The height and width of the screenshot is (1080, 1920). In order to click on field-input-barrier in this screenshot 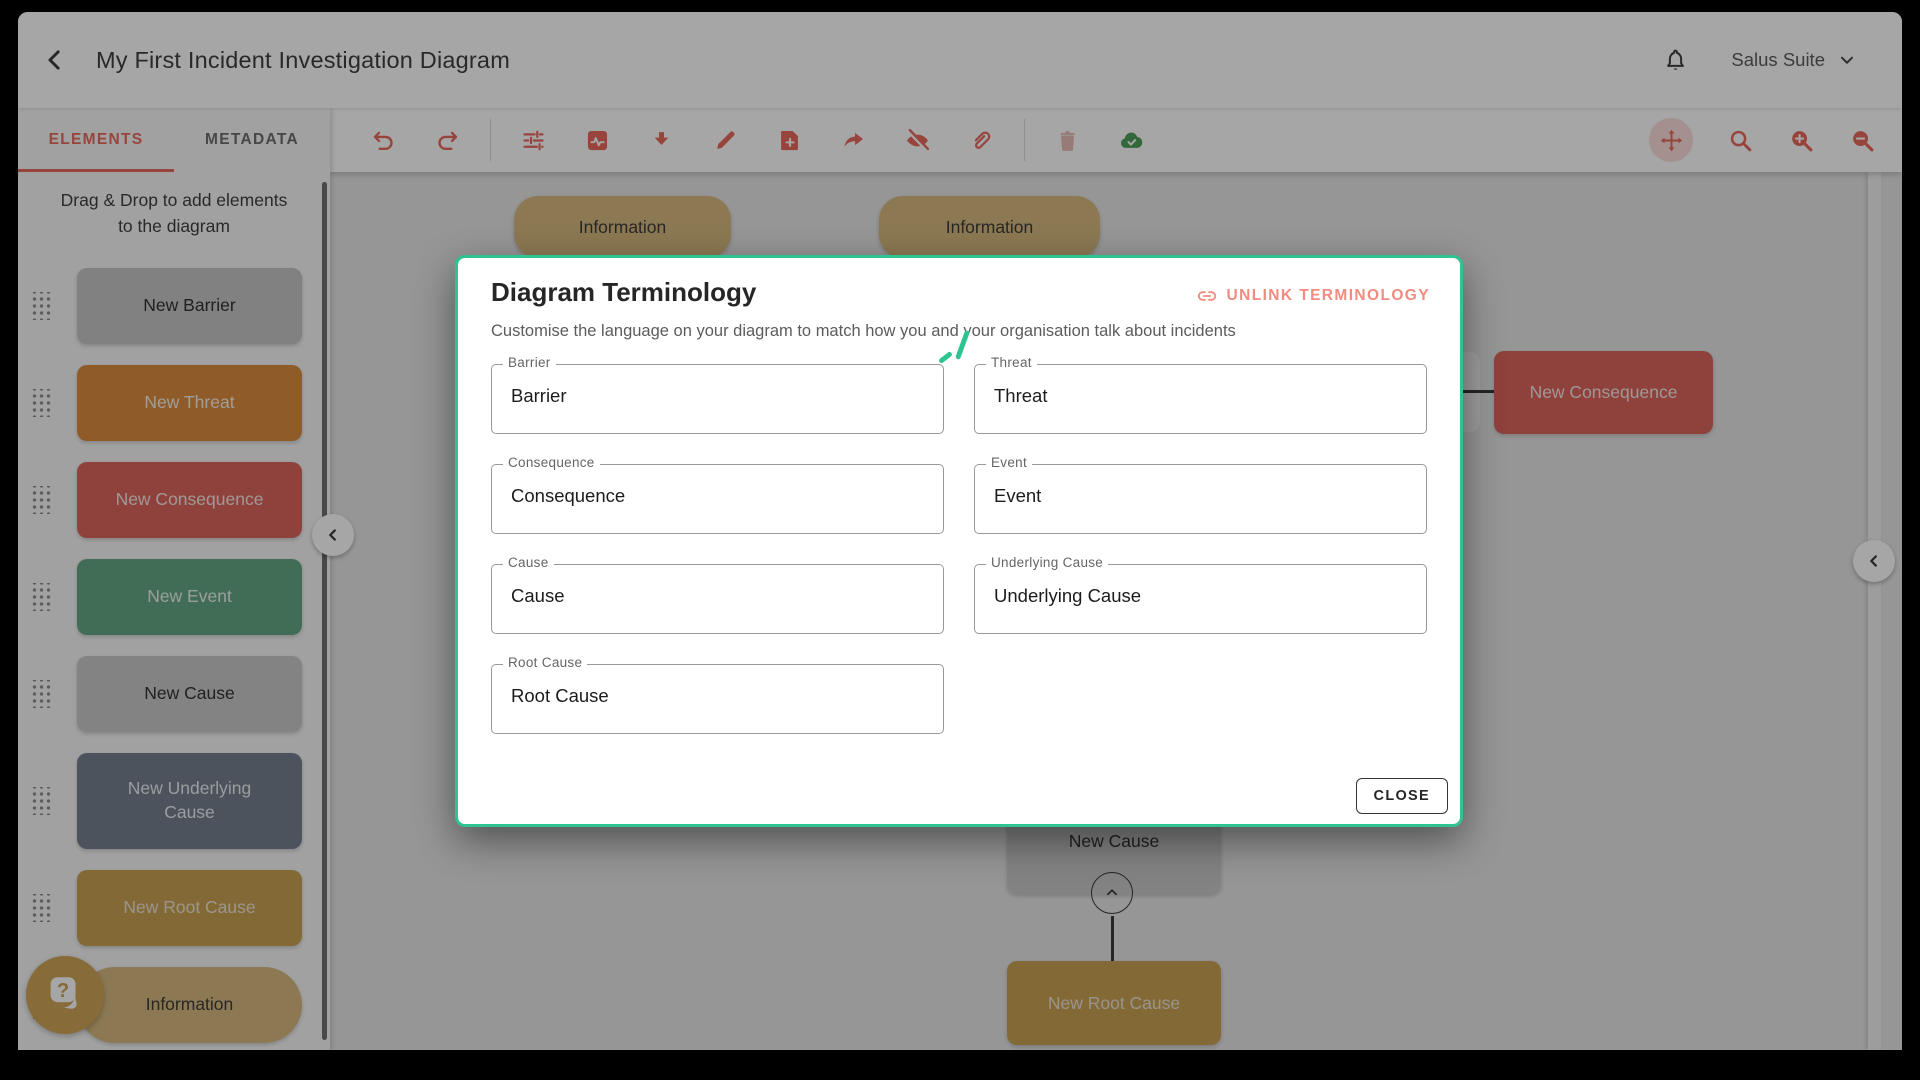, I will do `click(716, 396)`.